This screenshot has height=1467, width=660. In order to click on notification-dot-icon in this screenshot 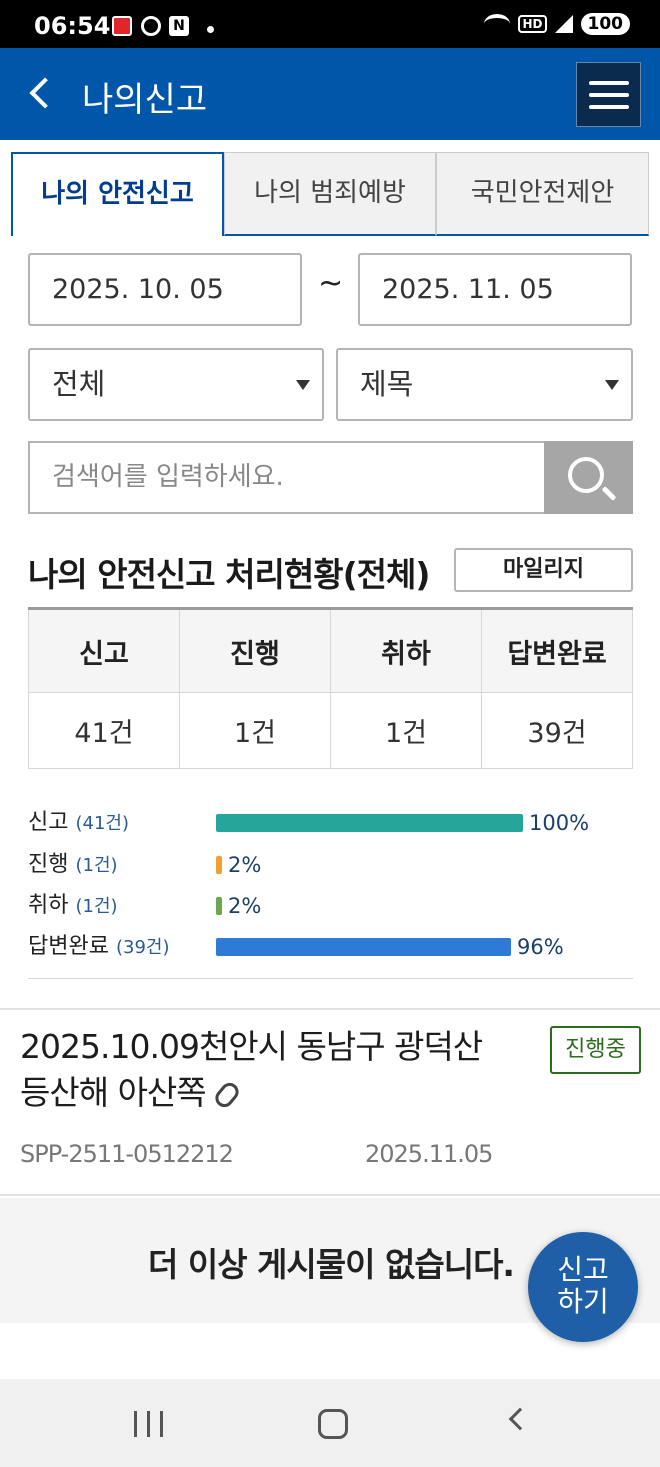, I will do `click(210, 29)`.